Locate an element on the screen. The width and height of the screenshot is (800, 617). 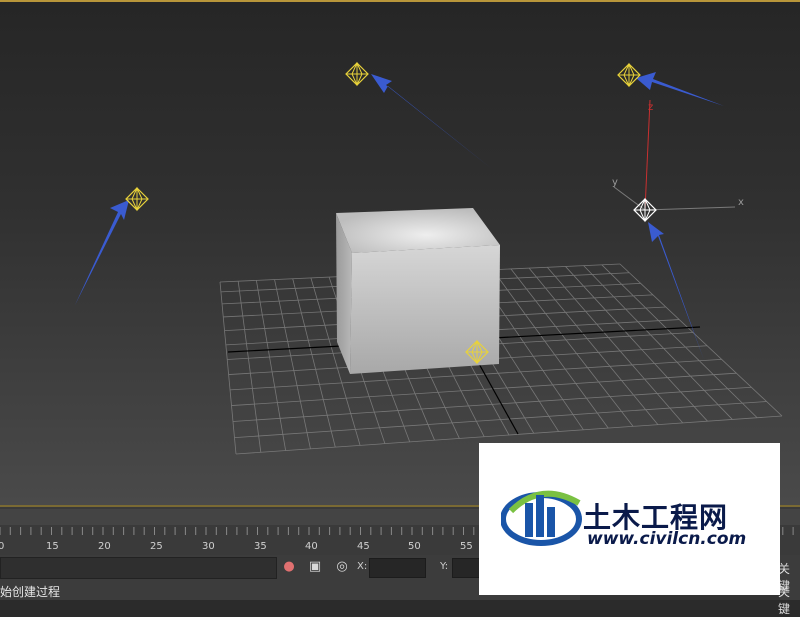
set-key-label: 关键 is located at coordinates (789, 600).